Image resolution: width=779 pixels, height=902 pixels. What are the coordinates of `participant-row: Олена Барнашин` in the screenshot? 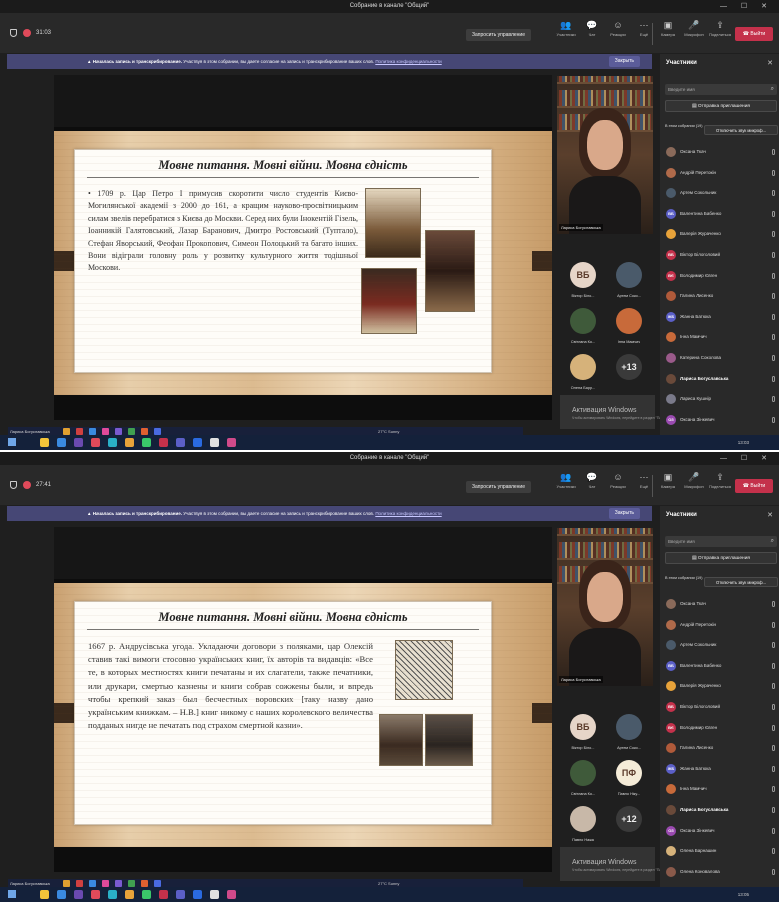 It's located at (719, 851).